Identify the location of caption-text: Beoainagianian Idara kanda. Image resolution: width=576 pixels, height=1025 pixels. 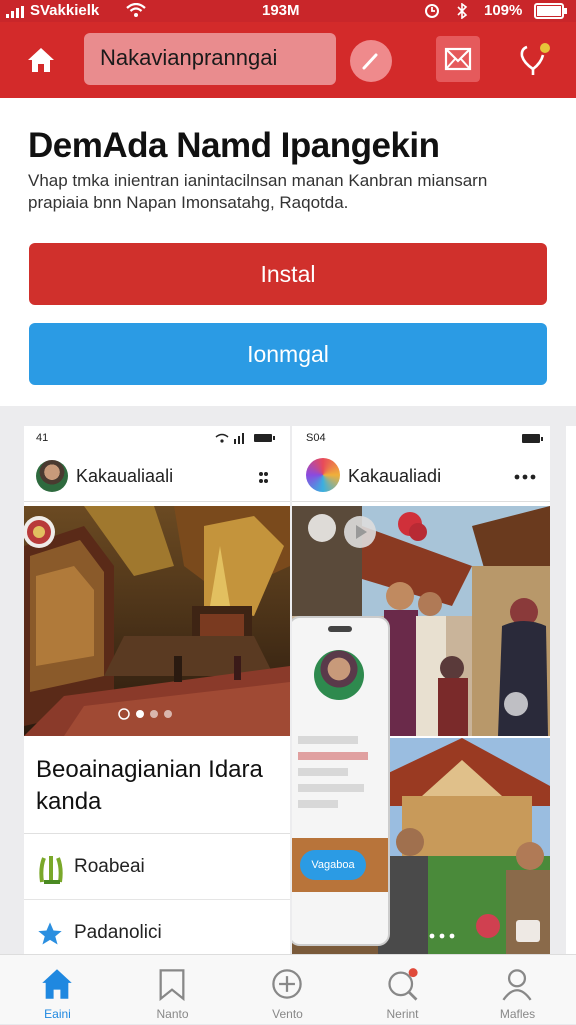
(149, 785).